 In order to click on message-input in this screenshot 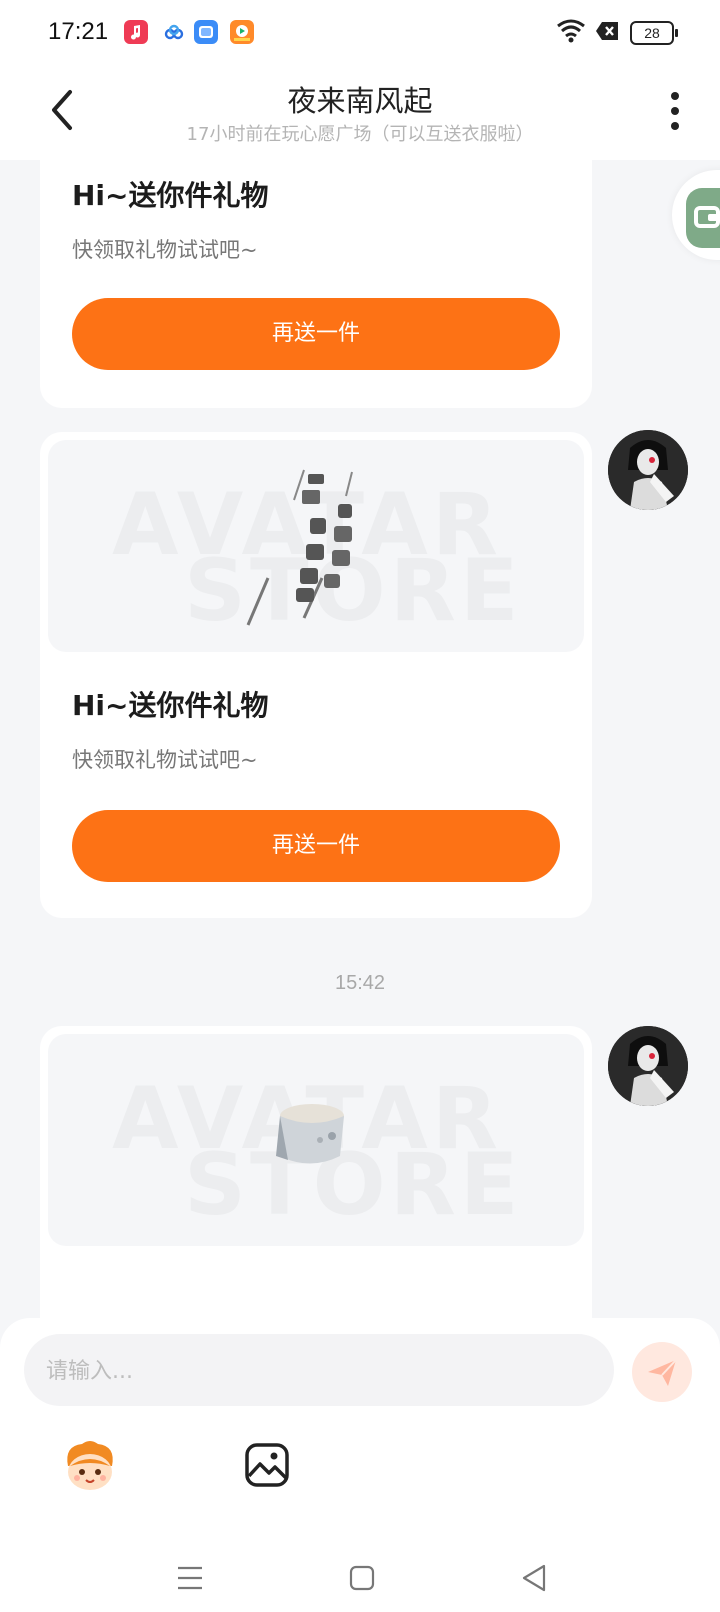, I will do `click(321, 1371)`.